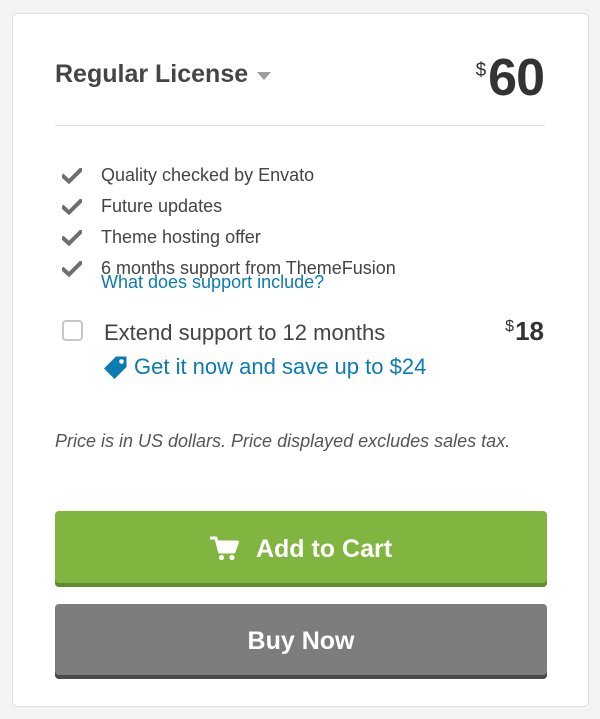 The height and width of the screenshot is (719, 600). I want to click on feature-label: Theme hosting offer, so click(181, 237).